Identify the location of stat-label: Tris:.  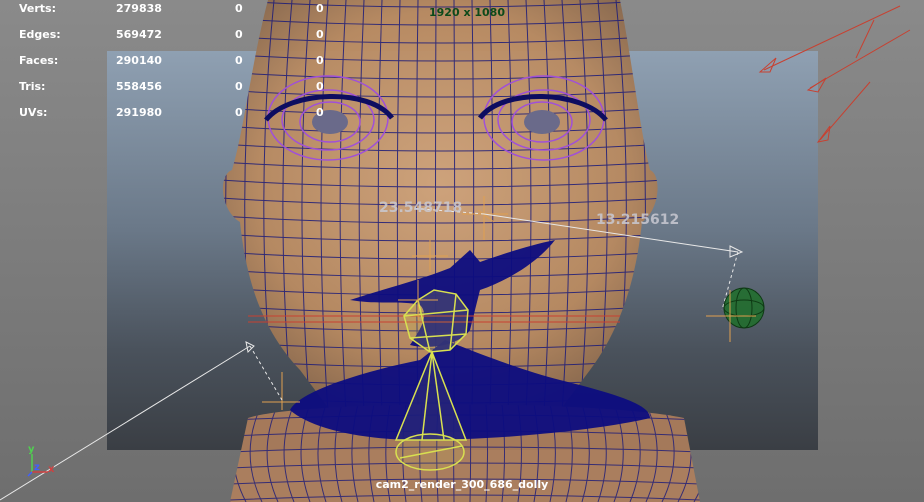
(32, 86).